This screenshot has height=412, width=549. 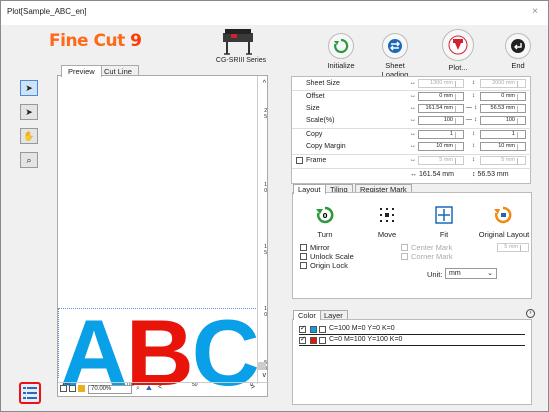 I want to click on corner-mark-label: Corner Mark, so click(x=432, y=256).